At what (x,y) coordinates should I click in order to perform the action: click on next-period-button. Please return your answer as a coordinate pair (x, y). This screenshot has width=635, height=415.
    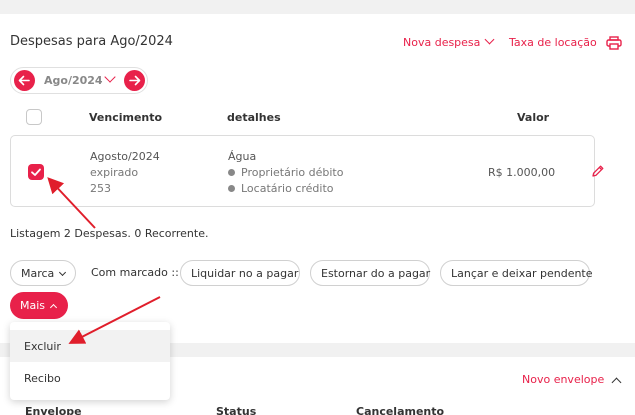
    Looking at the image, I should click on (134, 80).